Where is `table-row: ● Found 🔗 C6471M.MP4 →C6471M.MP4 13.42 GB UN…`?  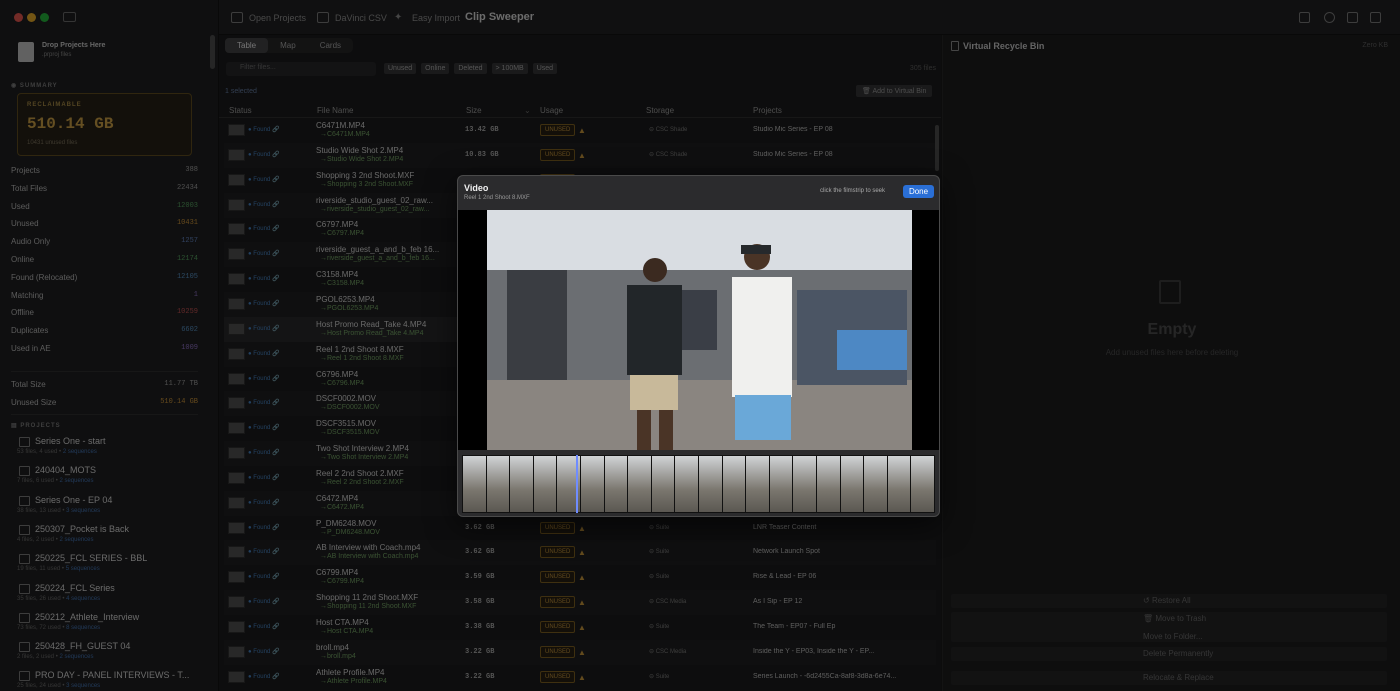
table-row: ● Found 🔗 C6471M.MP4 →C6471M.MP4 13.42 GB UN… is located at coordinates (580, 130).